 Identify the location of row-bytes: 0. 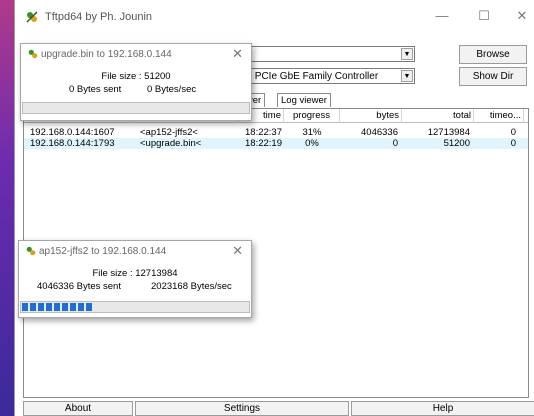
(395, 143).